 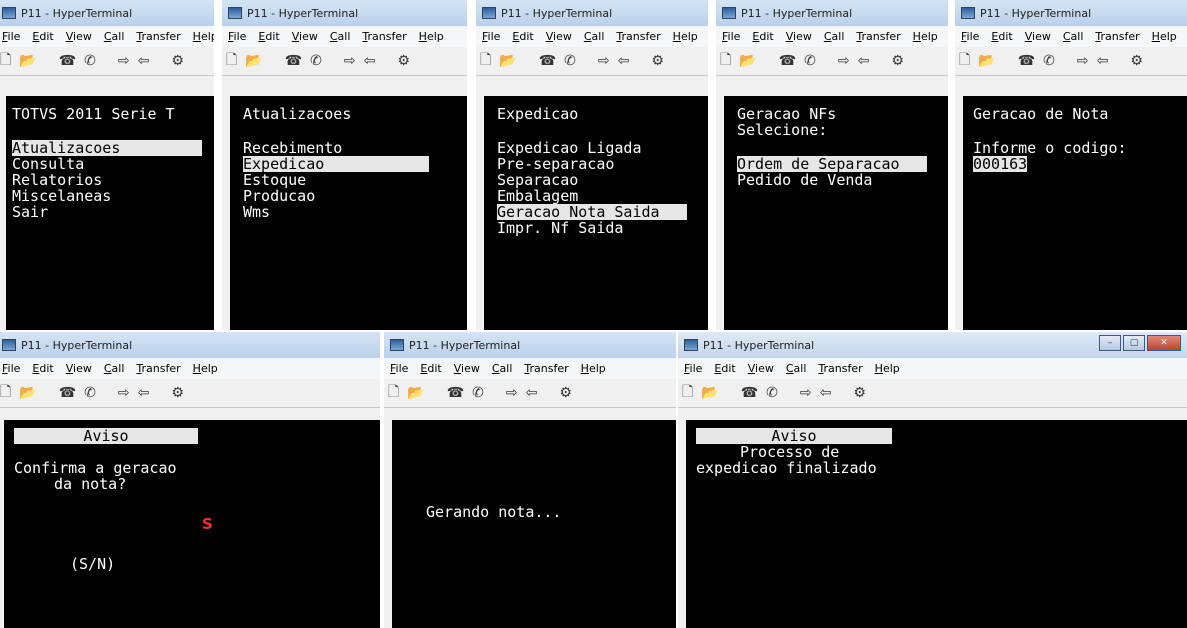 I want to click on menu-option-selected: Atualizacoes, so click(x=107, y=148).